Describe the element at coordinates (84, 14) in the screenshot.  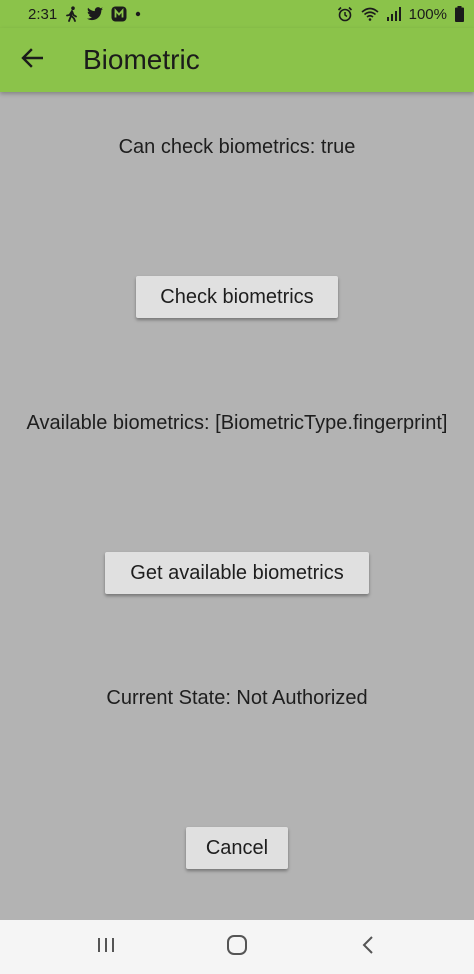
I see `status-left: 2:31` at that location.